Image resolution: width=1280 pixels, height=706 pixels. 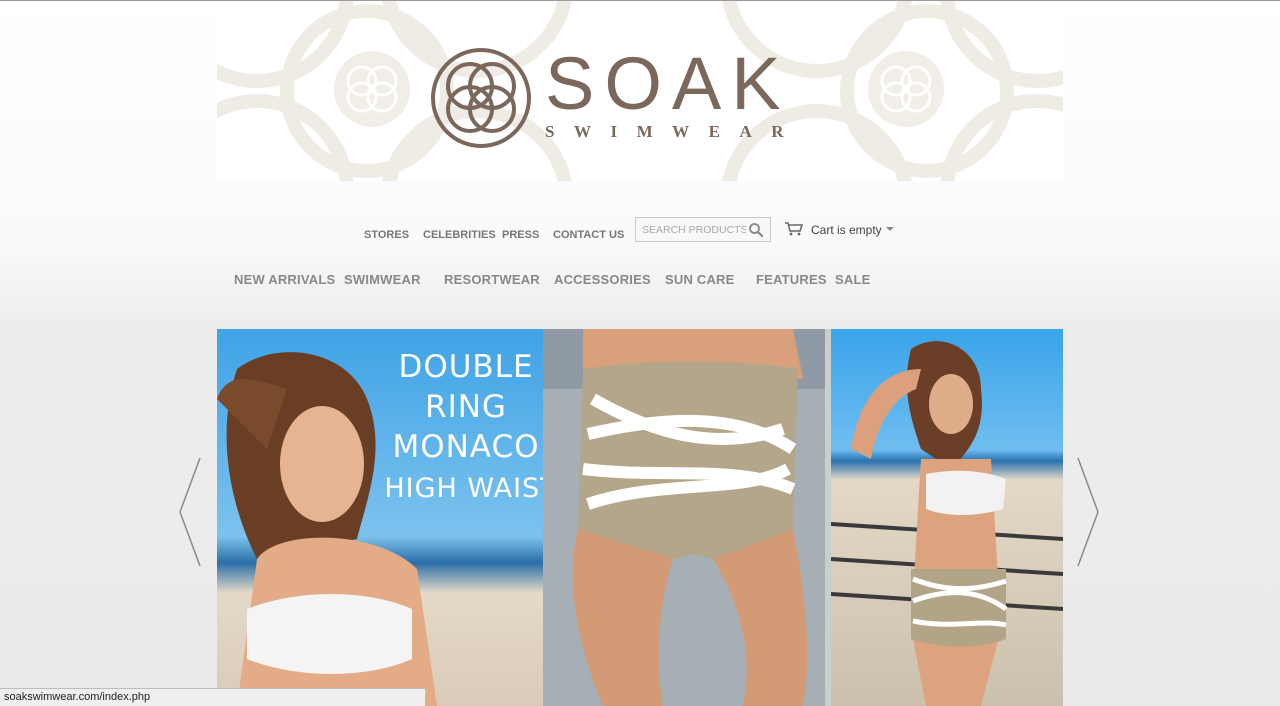 What do you see at coordinates (466, 407) in the screenshot?
I see `slide-headline-line-2: RING` at bounding box center [466, 407].